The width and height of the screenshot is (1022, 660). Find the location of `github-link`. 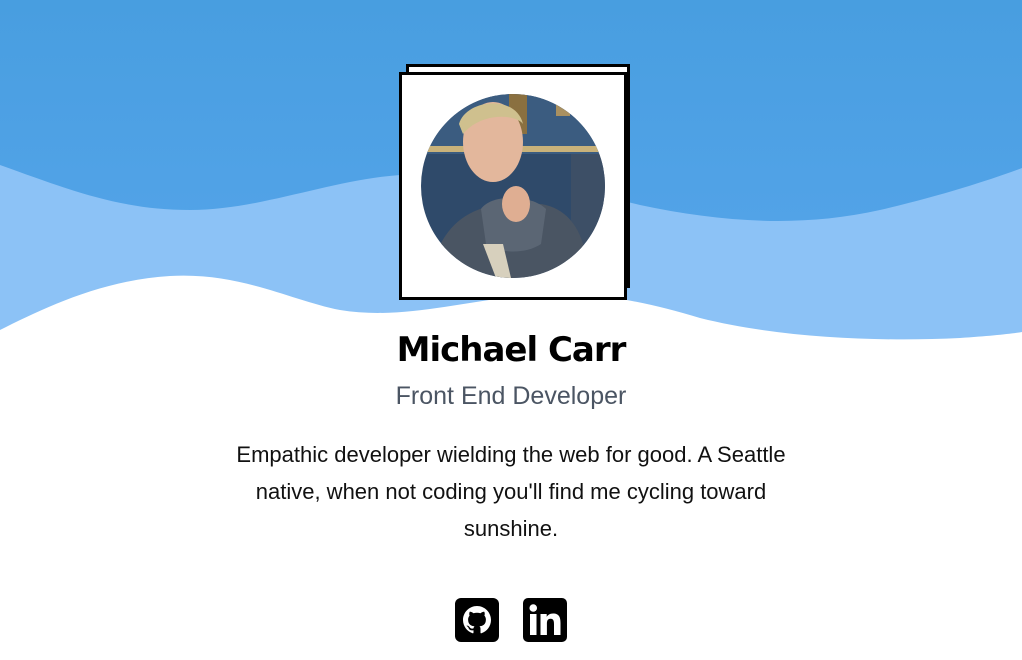

github-link is located at coordinates (477, 620).